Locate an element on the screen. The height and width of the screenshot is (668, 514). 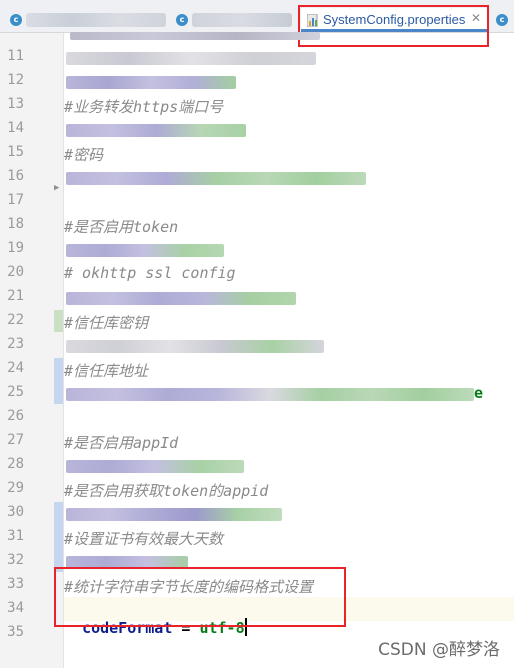
line-number: 33 is located at coordinates (15, 584).